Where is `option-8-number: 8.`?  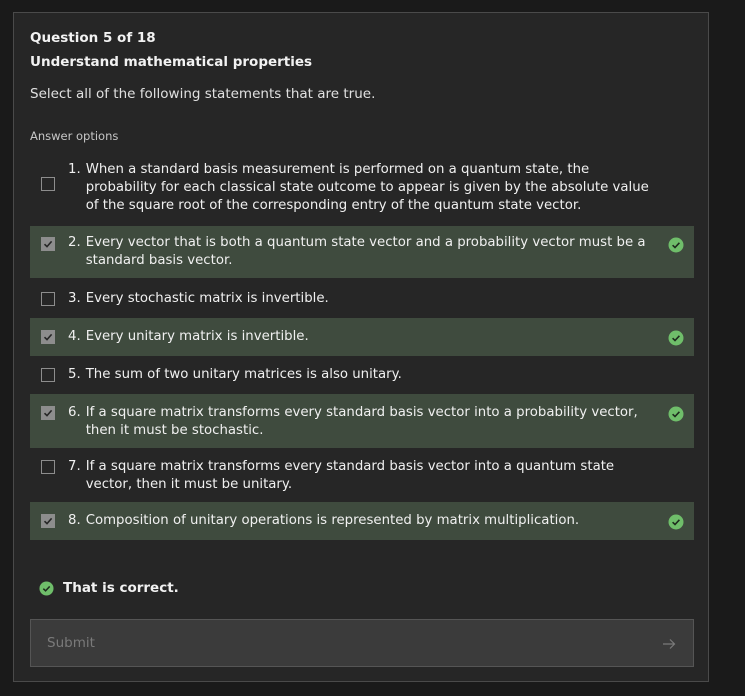 option-8-number: 8. is located at coordinates (74, 520).